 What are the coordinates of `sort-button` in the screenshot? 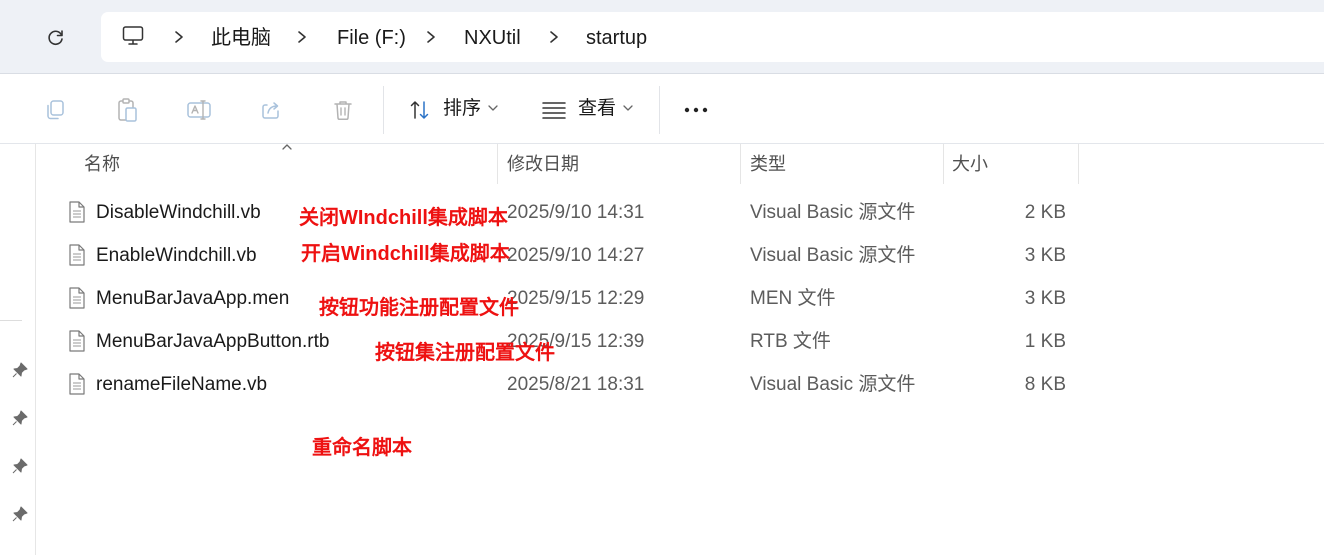 It's located at (420, 110).